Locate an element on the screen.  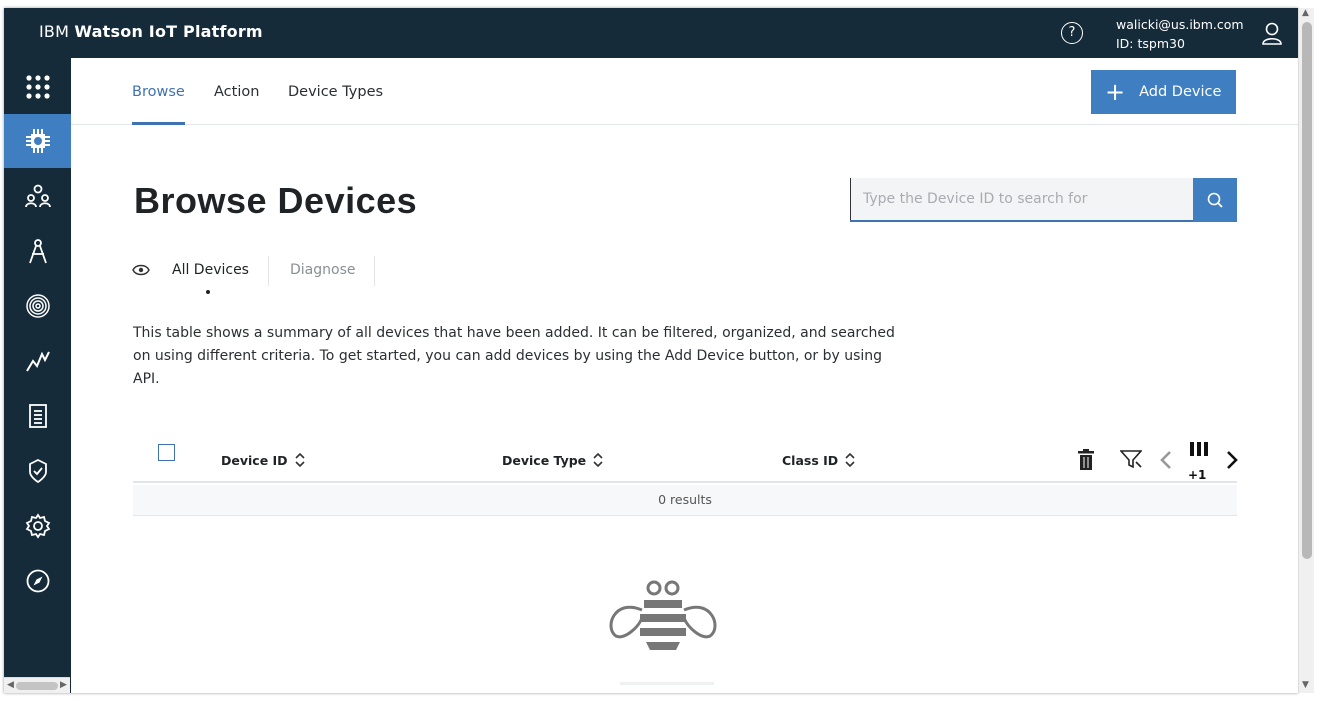
add-device-label: Add Device is located at coordinates (1180, 92).